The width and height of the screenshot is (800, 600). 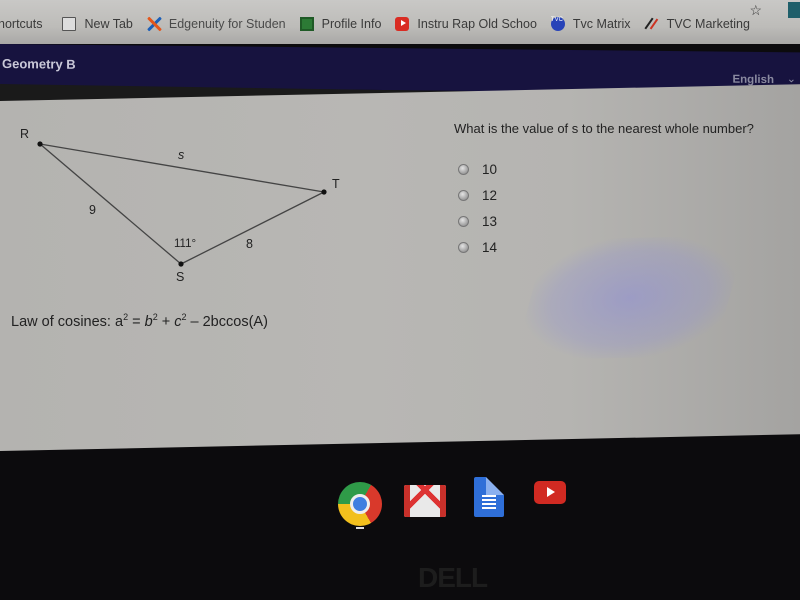 I want to click on answer-option: 10, so click(x=477, y=169).